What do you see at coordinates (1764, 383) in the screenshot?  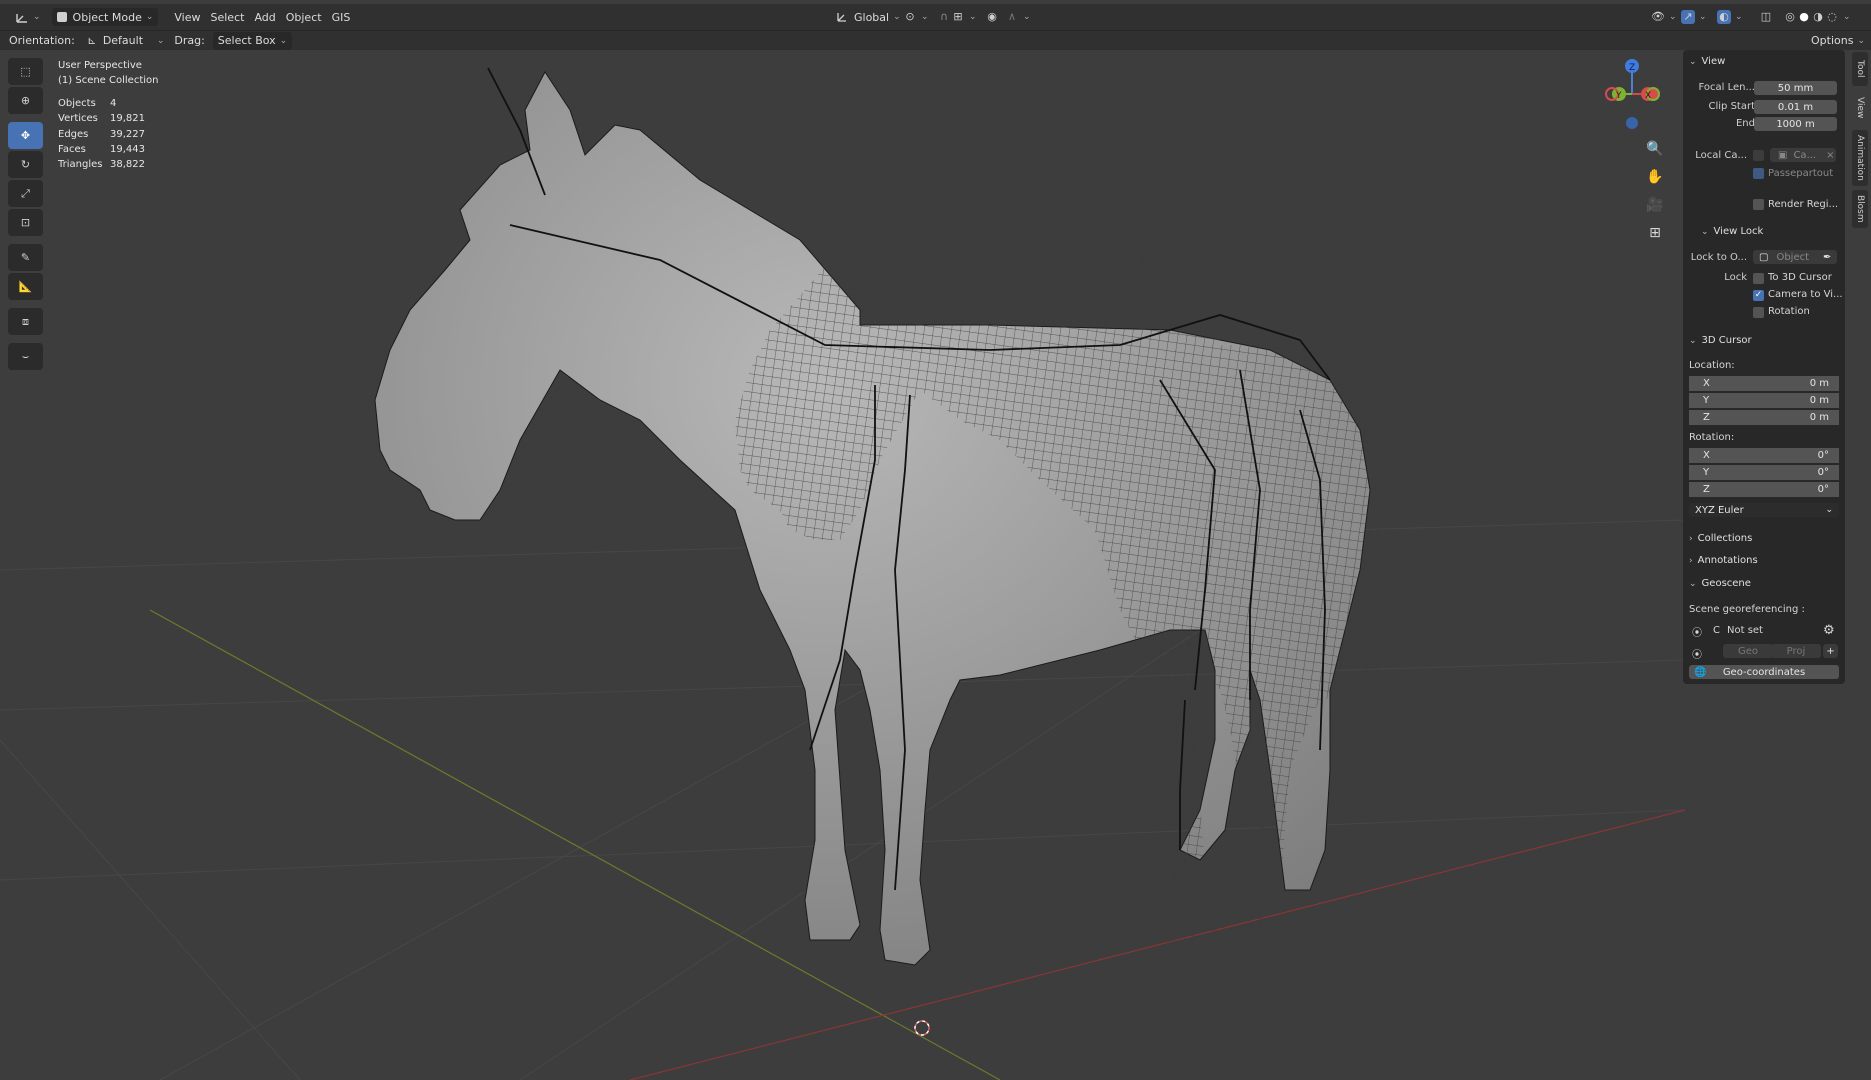 I see `cursor-location-x: X0 m` at bounding box center [1764, 383].